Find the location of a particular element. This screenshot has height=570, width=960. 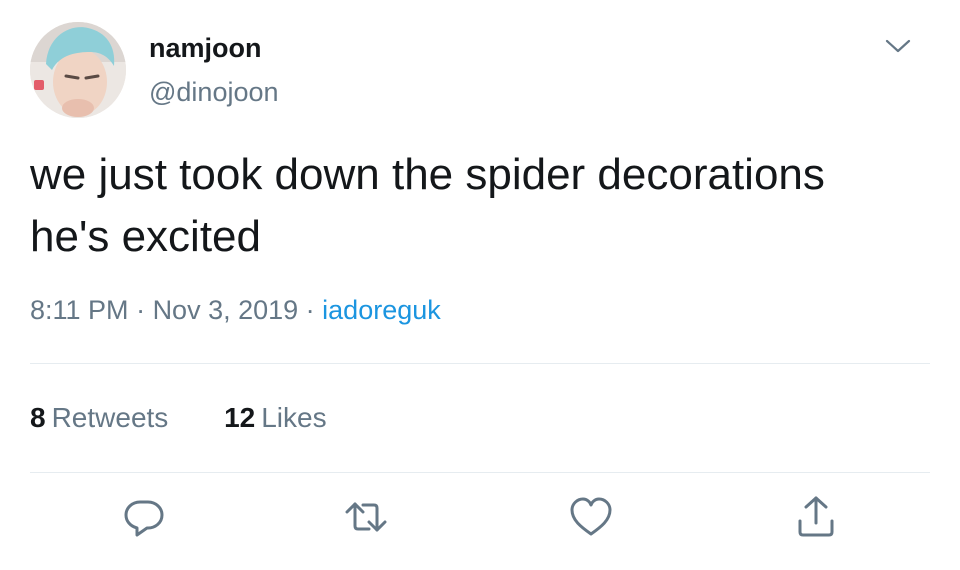

retweet-button is located at coordinates (366, 517).